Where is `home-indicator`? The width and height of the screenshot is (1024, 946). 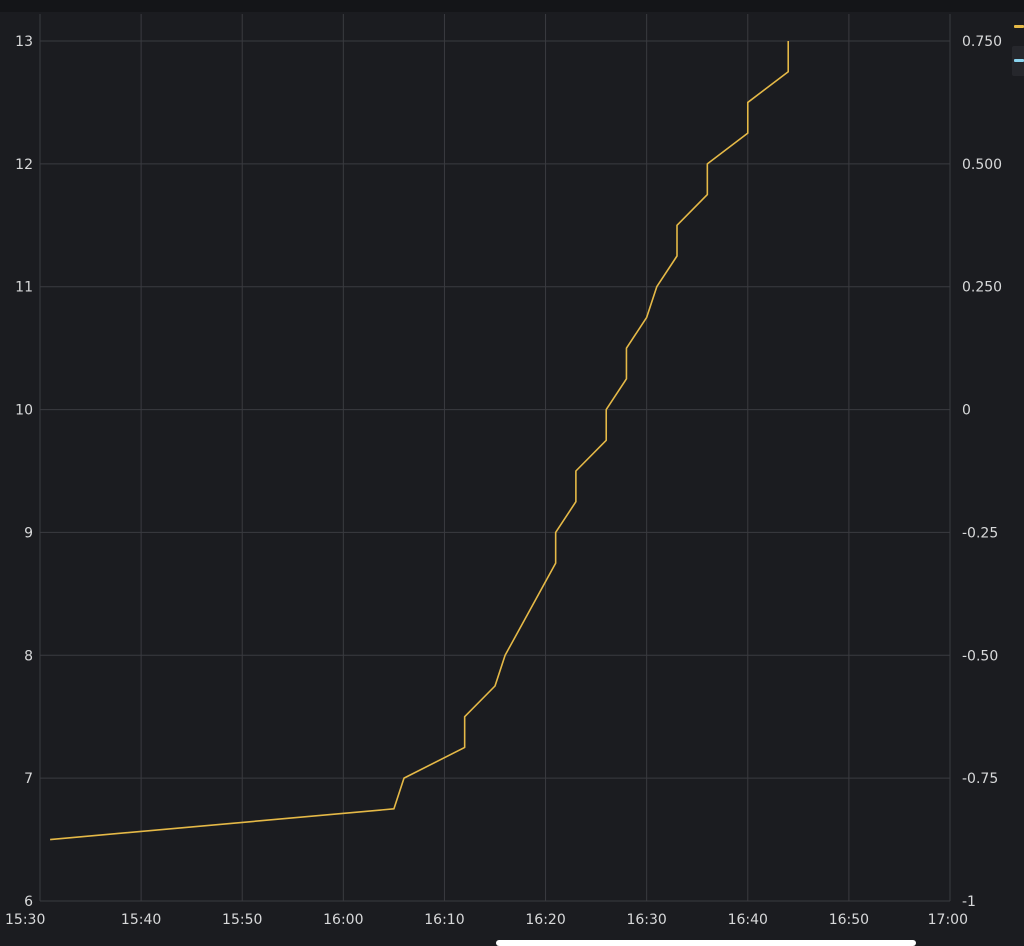 home-indicator is located at coordinates (706, 943).